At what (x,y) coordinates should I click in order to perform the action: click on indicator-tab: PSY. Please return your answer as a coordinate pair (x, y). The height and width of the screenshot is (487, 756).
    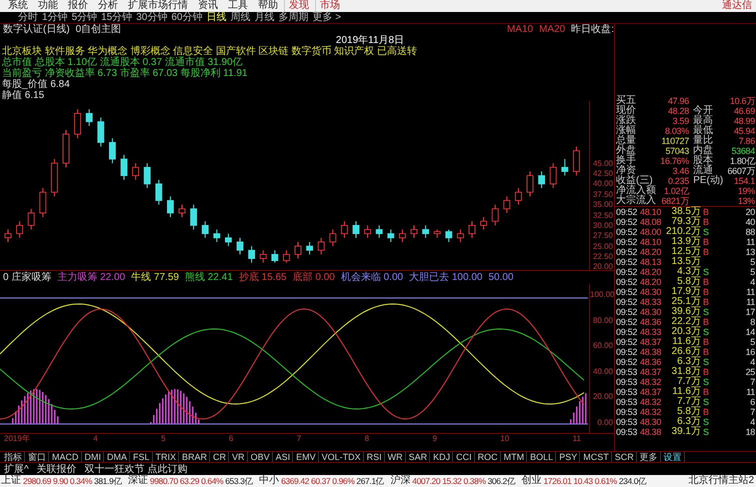
    Looking at the image, I should click on (568, 457).